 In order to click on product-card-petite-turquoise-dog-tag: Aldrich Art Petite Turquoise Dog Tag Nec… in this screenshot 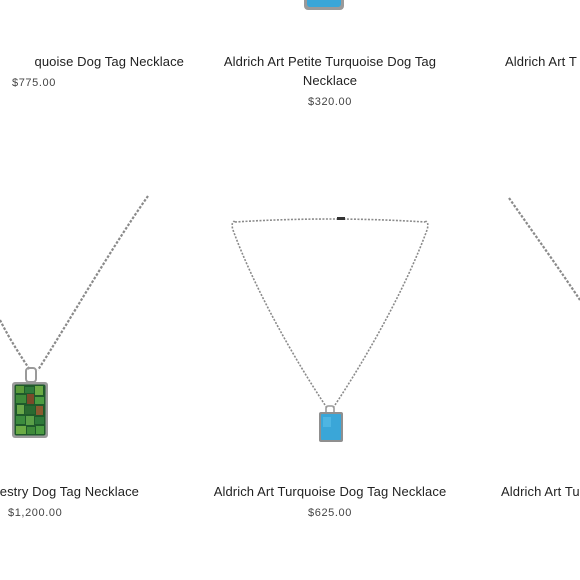, I will do `click(330, 80)`.